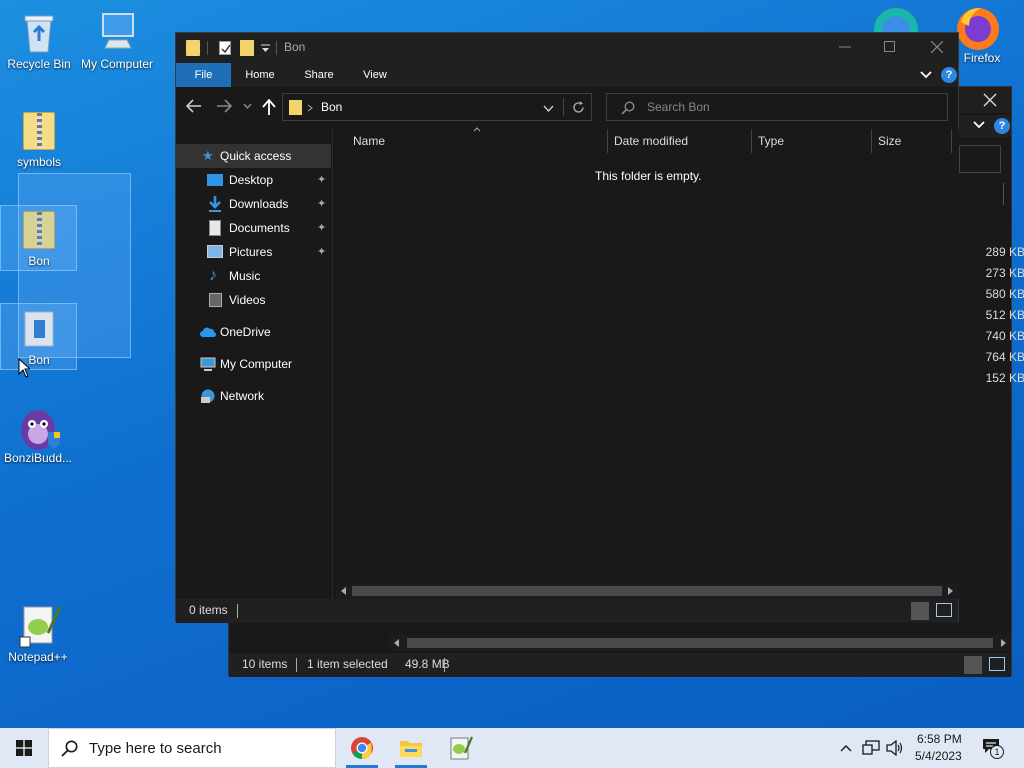 This screenshot has width=1024, height=768. Describe the element at coordinates (269, 107) in the screenshot. I see `up-arrow-icon` at that location.